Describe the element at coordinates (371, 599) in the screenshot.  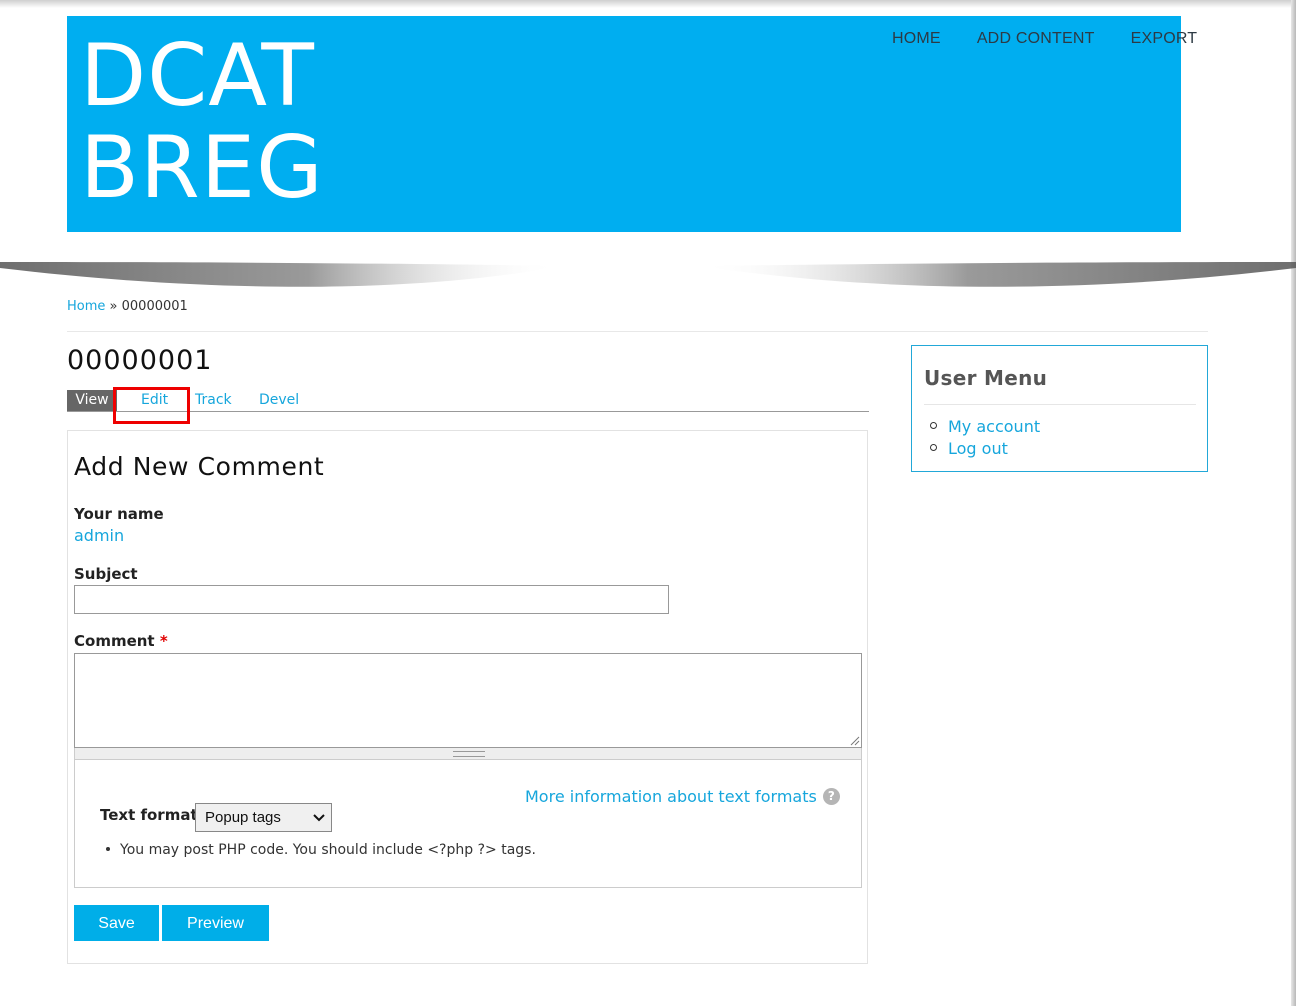
I see `subject-input` at that location.